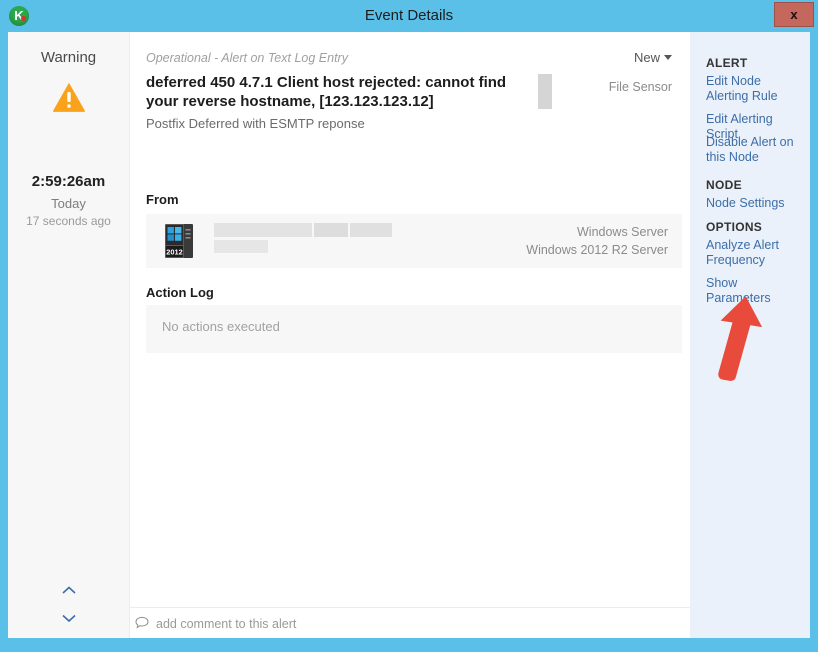 The height and width of the screenshot is (652, 818). Describe the element at coordinates (754, 253) in the screenshot. I see `analyze-alert-frequency-link: Analyze Alert Frequency` at that location.